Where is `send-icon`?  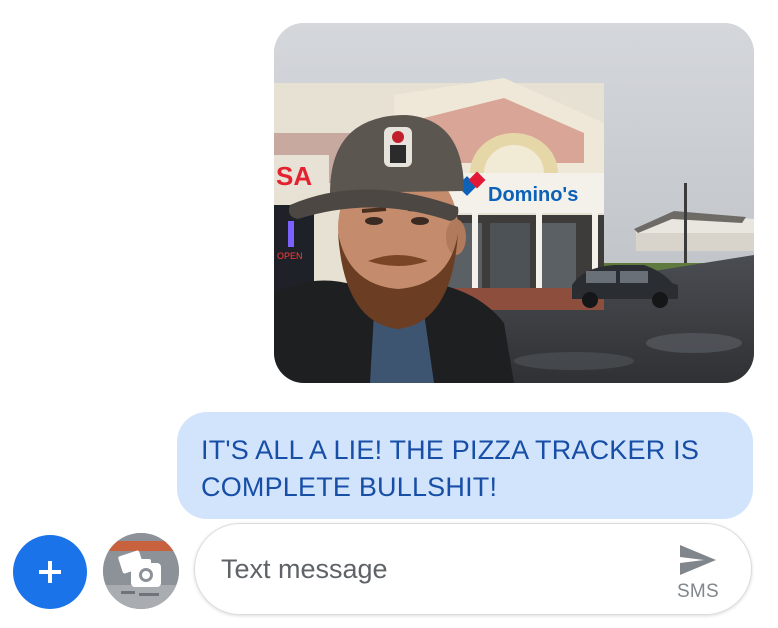 send-icon is located at coordinates (698, 560).